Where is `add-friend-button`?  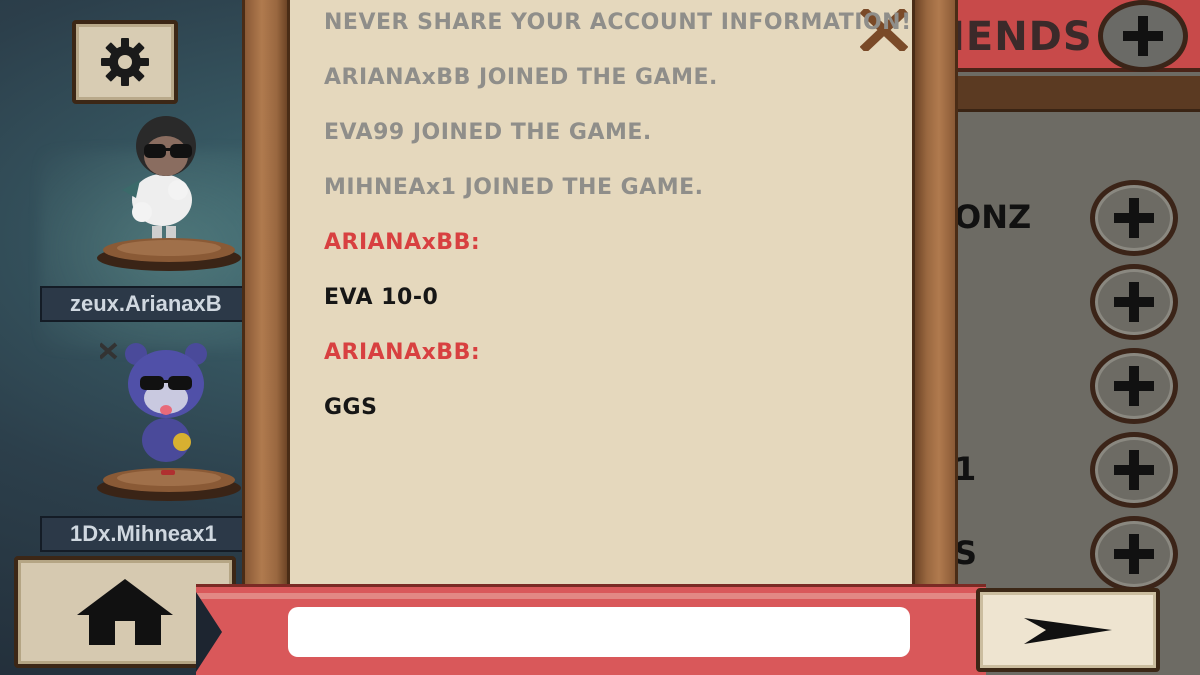
add-friend-button is located at coordinates (1143, 36).